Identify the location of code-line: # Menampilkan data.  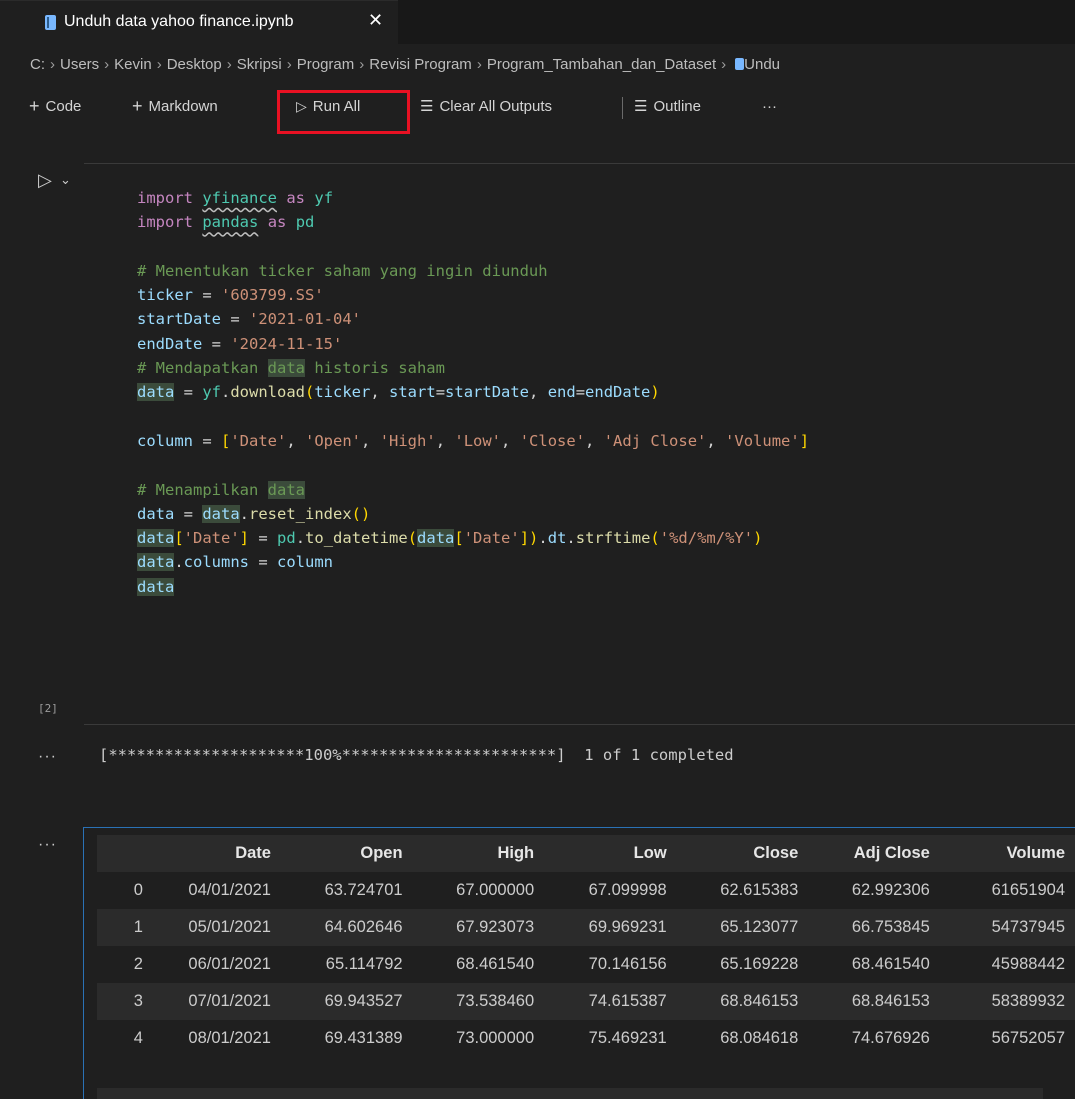
(221, 489).